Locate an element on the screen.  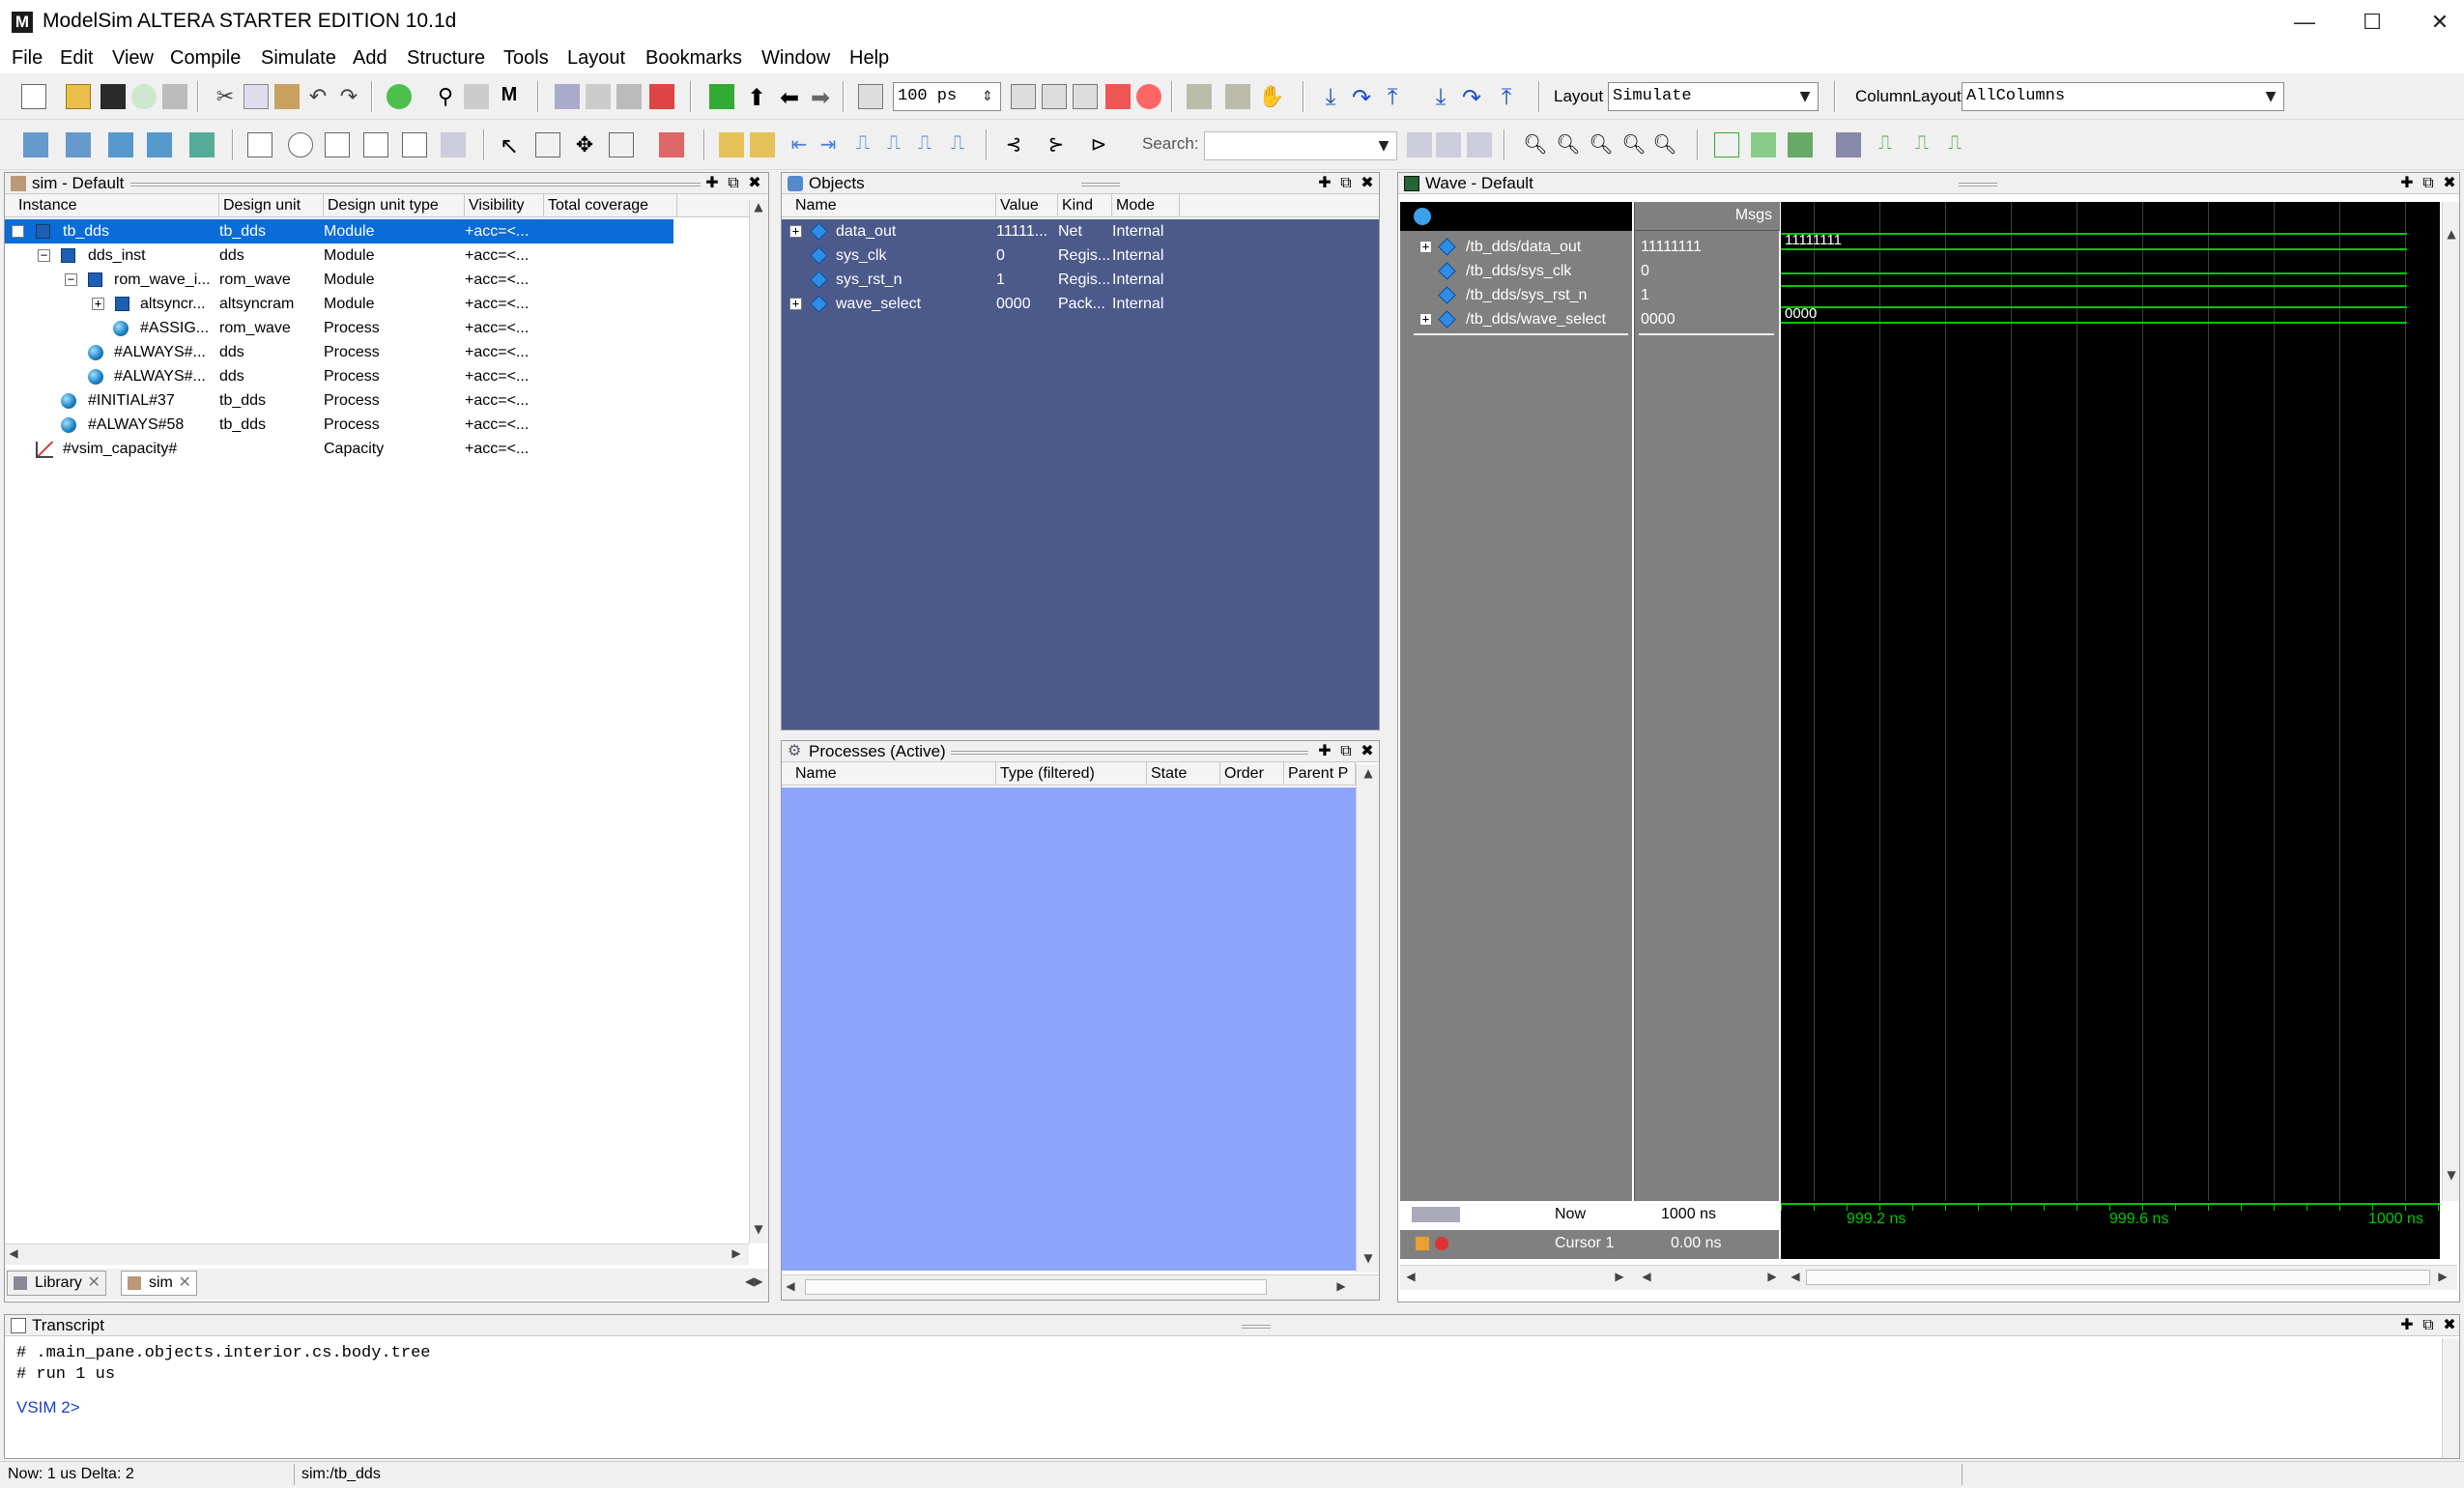
step-into-icon: ⤓ is located at coordinates (1331, 97).